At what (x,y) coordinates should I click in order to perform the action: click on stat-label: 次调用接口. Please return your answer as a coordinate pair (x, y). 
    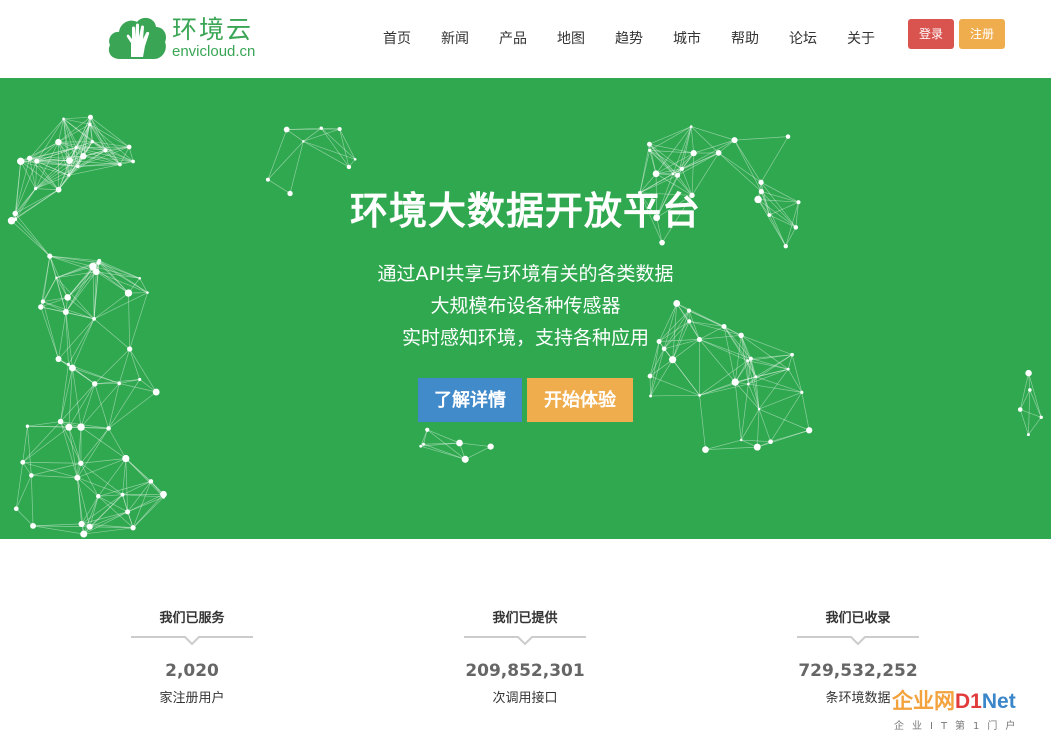
    Looking at the image, I should click on (525, 698).